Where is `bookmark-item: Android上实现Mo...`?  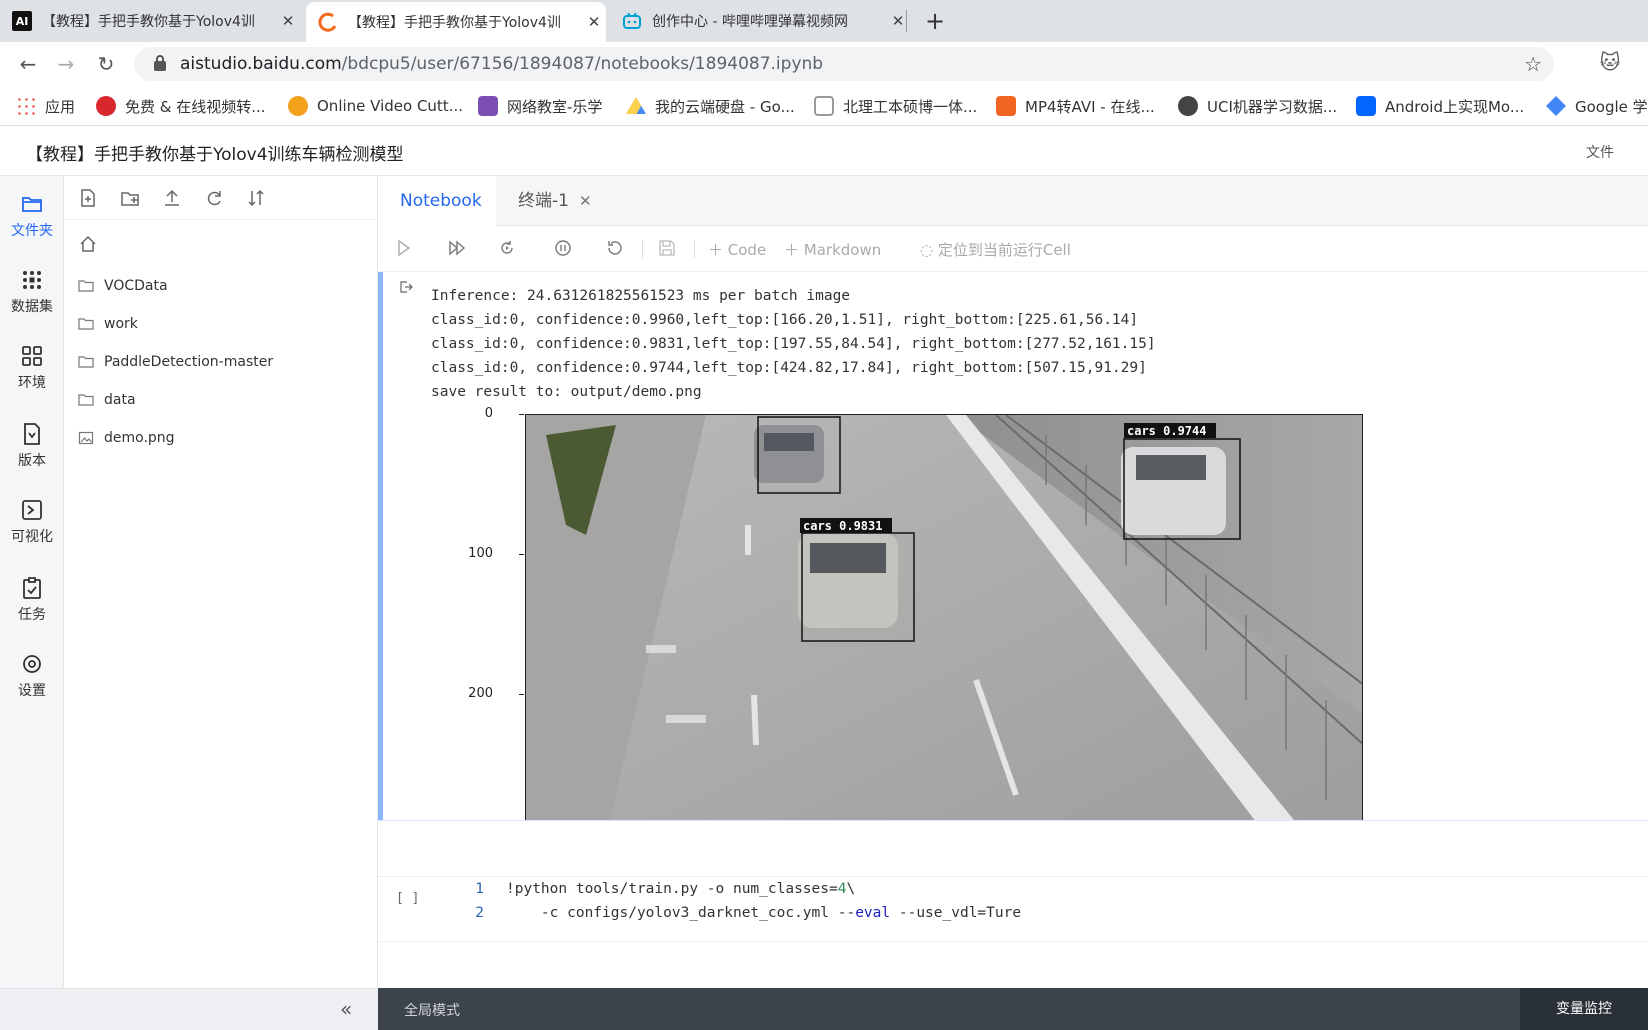
bookmark-item: Android上实现Mo... is located at coordinates (1440, 106).